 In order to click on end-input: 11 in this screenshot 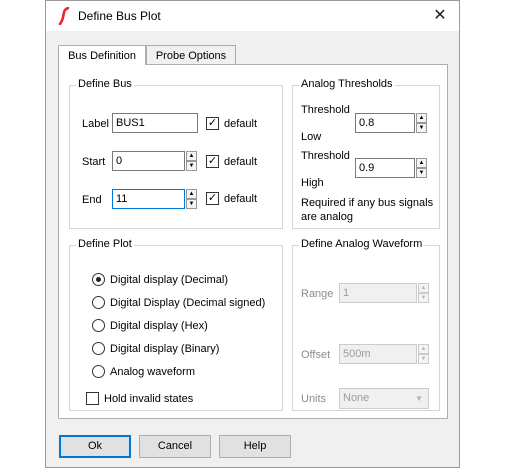, I will do `click(148, 199)`.